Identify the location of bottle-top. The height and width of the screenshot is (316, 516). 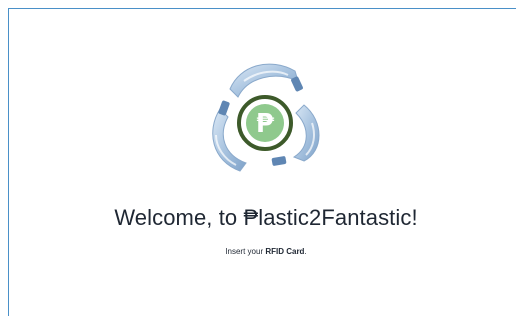
(264, 80).